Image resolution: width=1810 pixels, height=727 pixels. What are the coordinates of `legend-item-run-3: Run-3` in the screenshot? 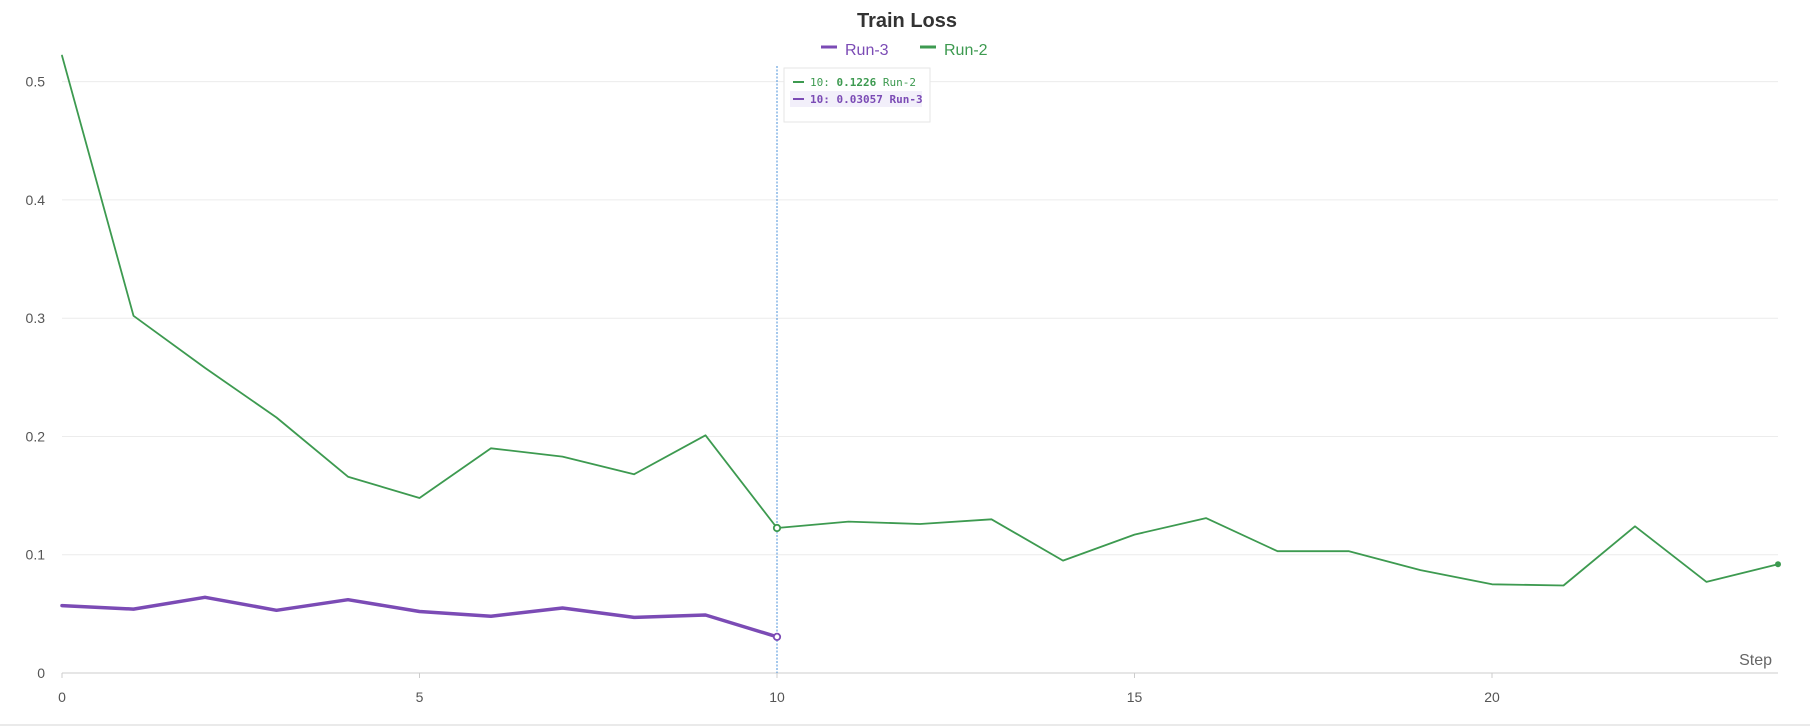 It's located at (855, 50).